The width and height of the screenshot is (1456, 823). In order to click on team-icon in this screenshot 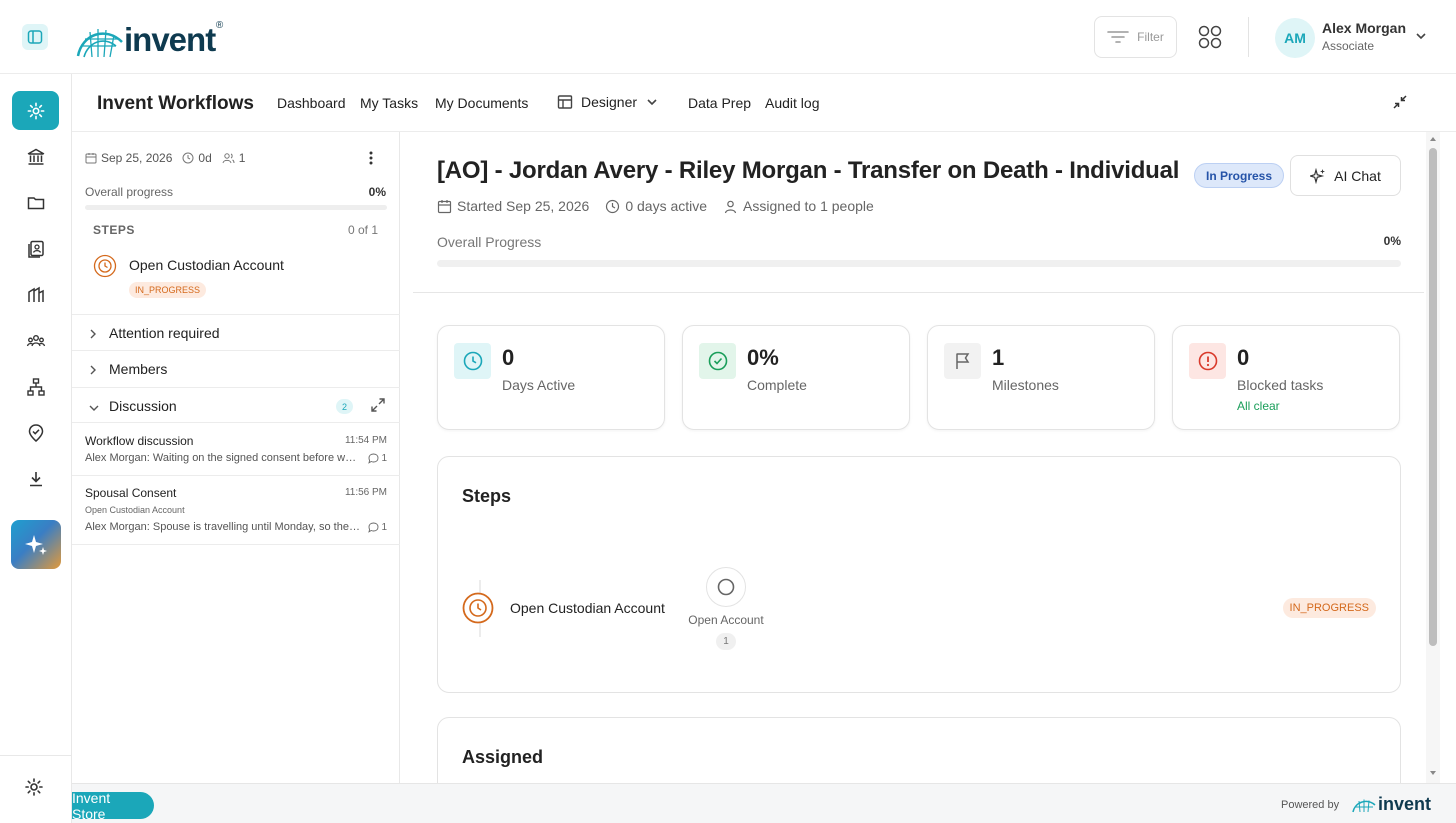, I will do `click(36, 341)`.